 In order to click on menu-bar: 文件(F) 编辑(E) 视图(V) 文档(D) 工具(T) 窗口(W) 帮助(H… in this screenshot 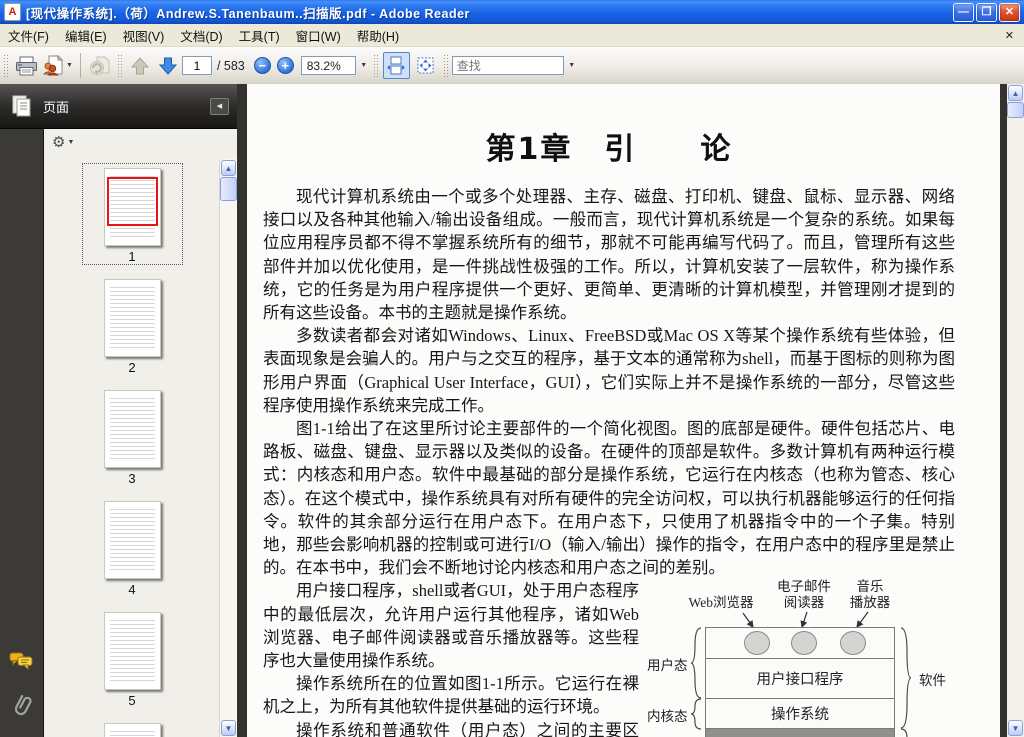, I will do `click(512, 35)`.